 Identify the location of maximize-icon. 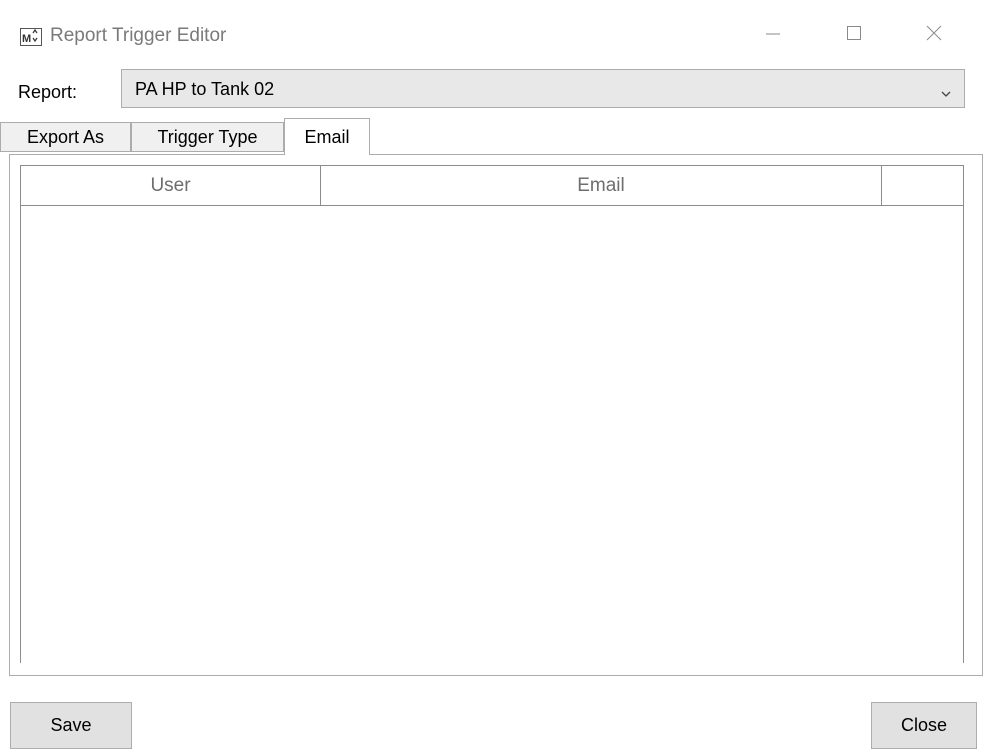
(854, 35).